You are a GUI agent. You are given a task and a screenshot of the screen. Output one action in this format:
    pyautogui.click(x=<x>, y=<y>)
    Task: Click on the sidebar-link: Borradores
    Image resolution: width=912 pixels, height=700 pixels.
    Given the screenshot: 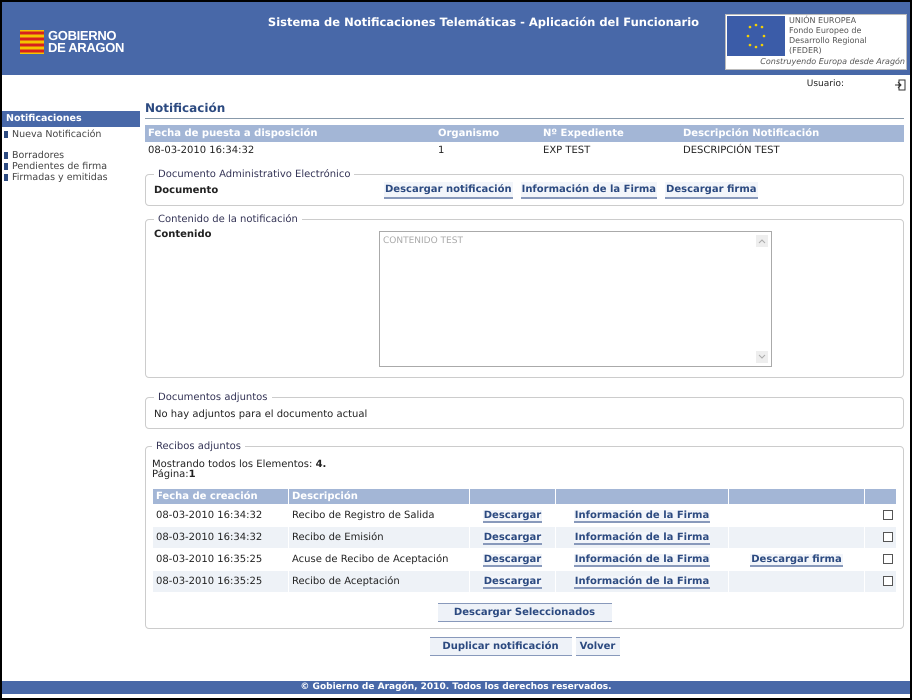 What is the action you would take?
    pyautogui.click(x=38, y=156)
    